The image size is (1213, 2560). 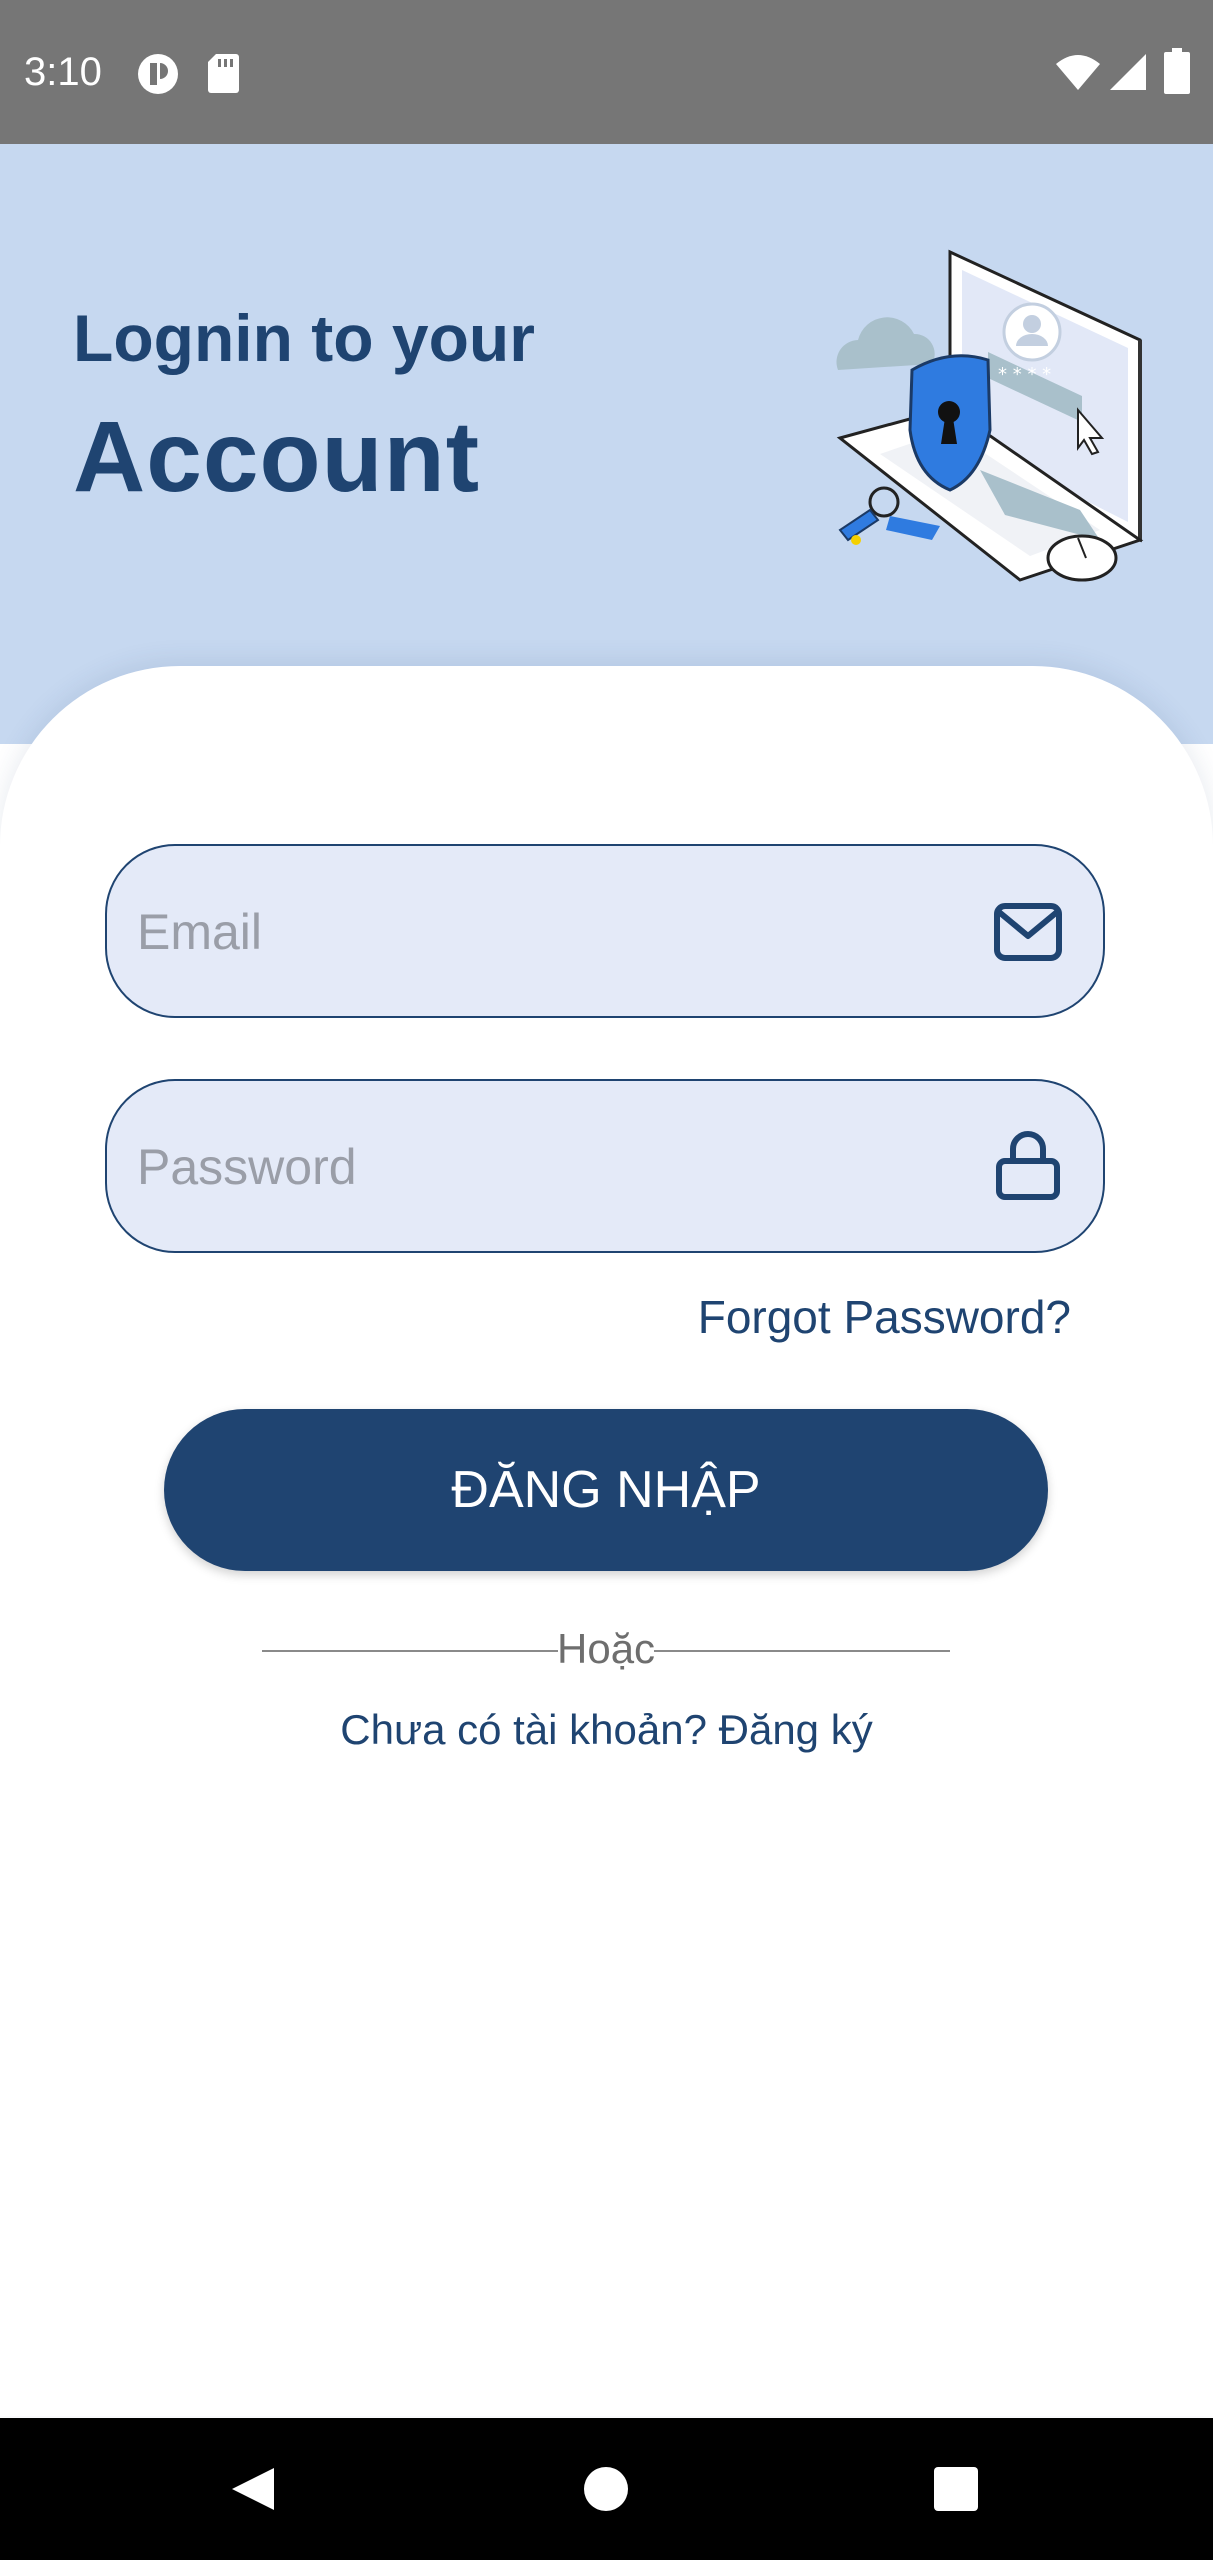 What do you see at coordinates (956, 2489) in the screenshot?
I see `recents-icon` at bounding box center [956, 2489].